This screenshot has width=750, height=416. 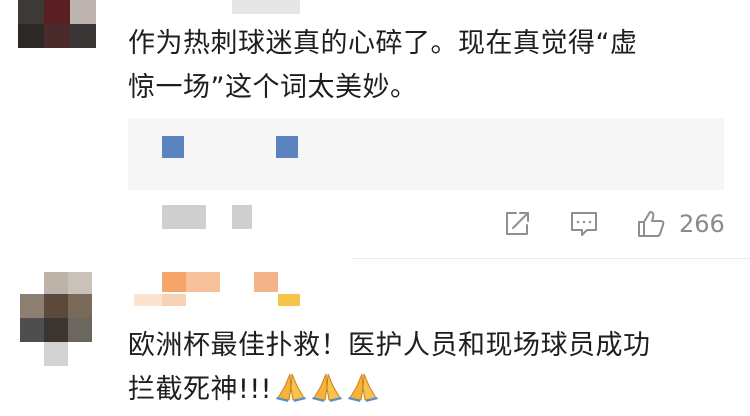 I want to click on source, so click(x=242, y=217).